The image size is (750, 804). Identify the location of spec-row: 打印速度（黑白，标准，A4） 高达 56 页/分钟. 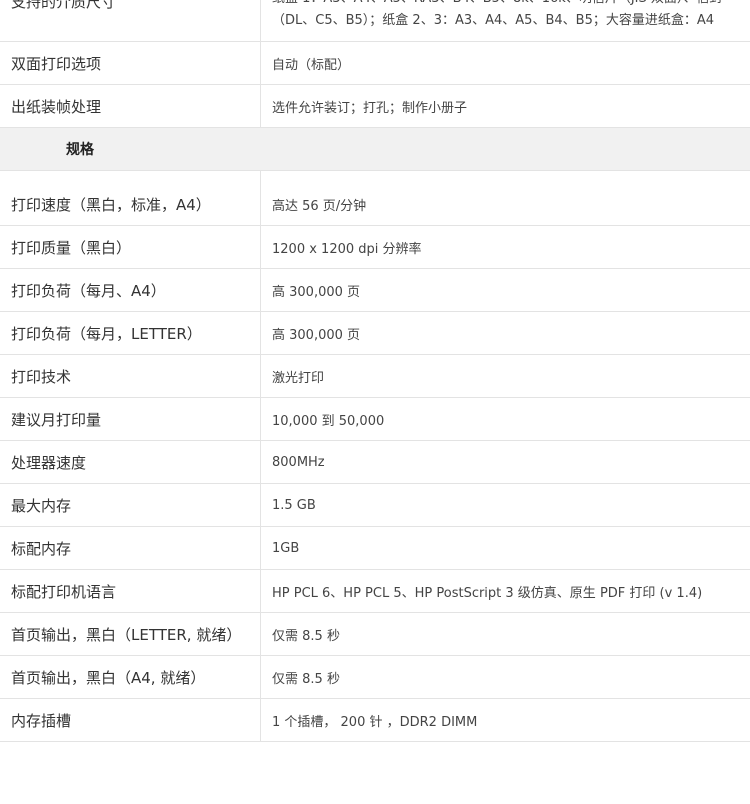
(375, 204).